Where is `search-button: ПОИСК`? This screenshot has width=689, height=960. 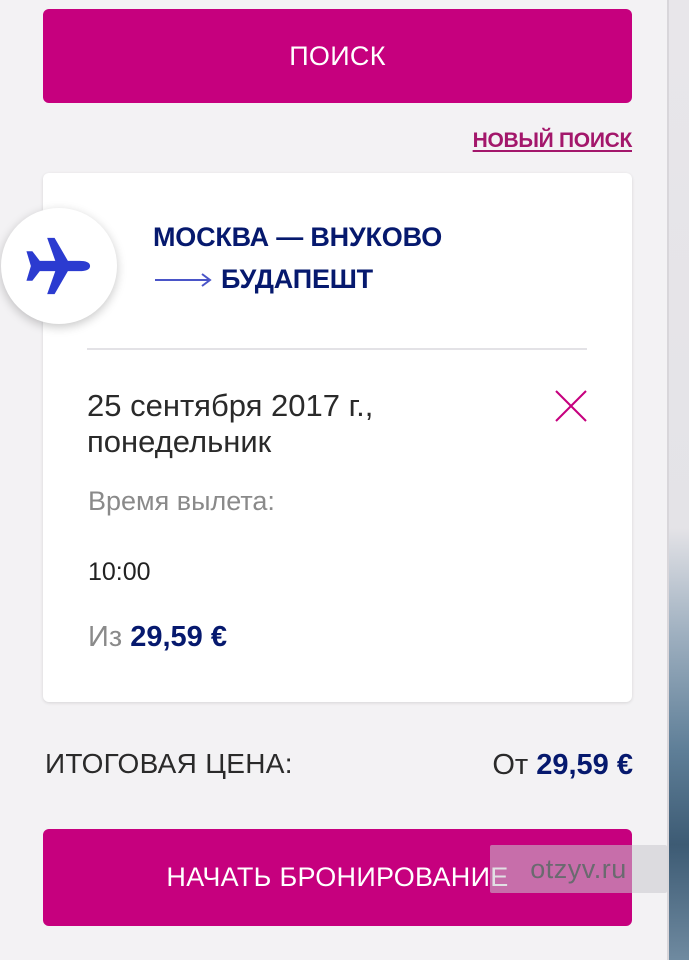
search-button: ПОИСК is located at coordinates (337, 56).